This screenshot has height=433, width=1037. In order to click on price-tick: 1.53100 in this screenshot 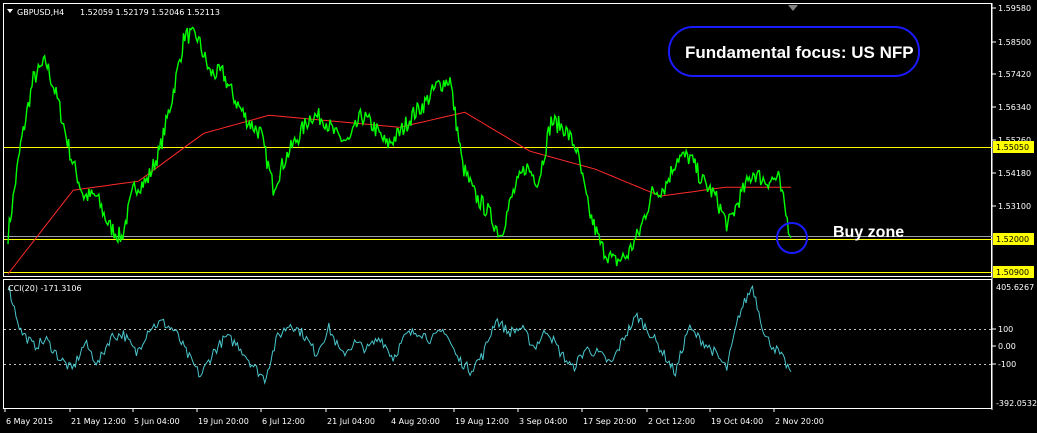, I will do `click(1011, 206)`.